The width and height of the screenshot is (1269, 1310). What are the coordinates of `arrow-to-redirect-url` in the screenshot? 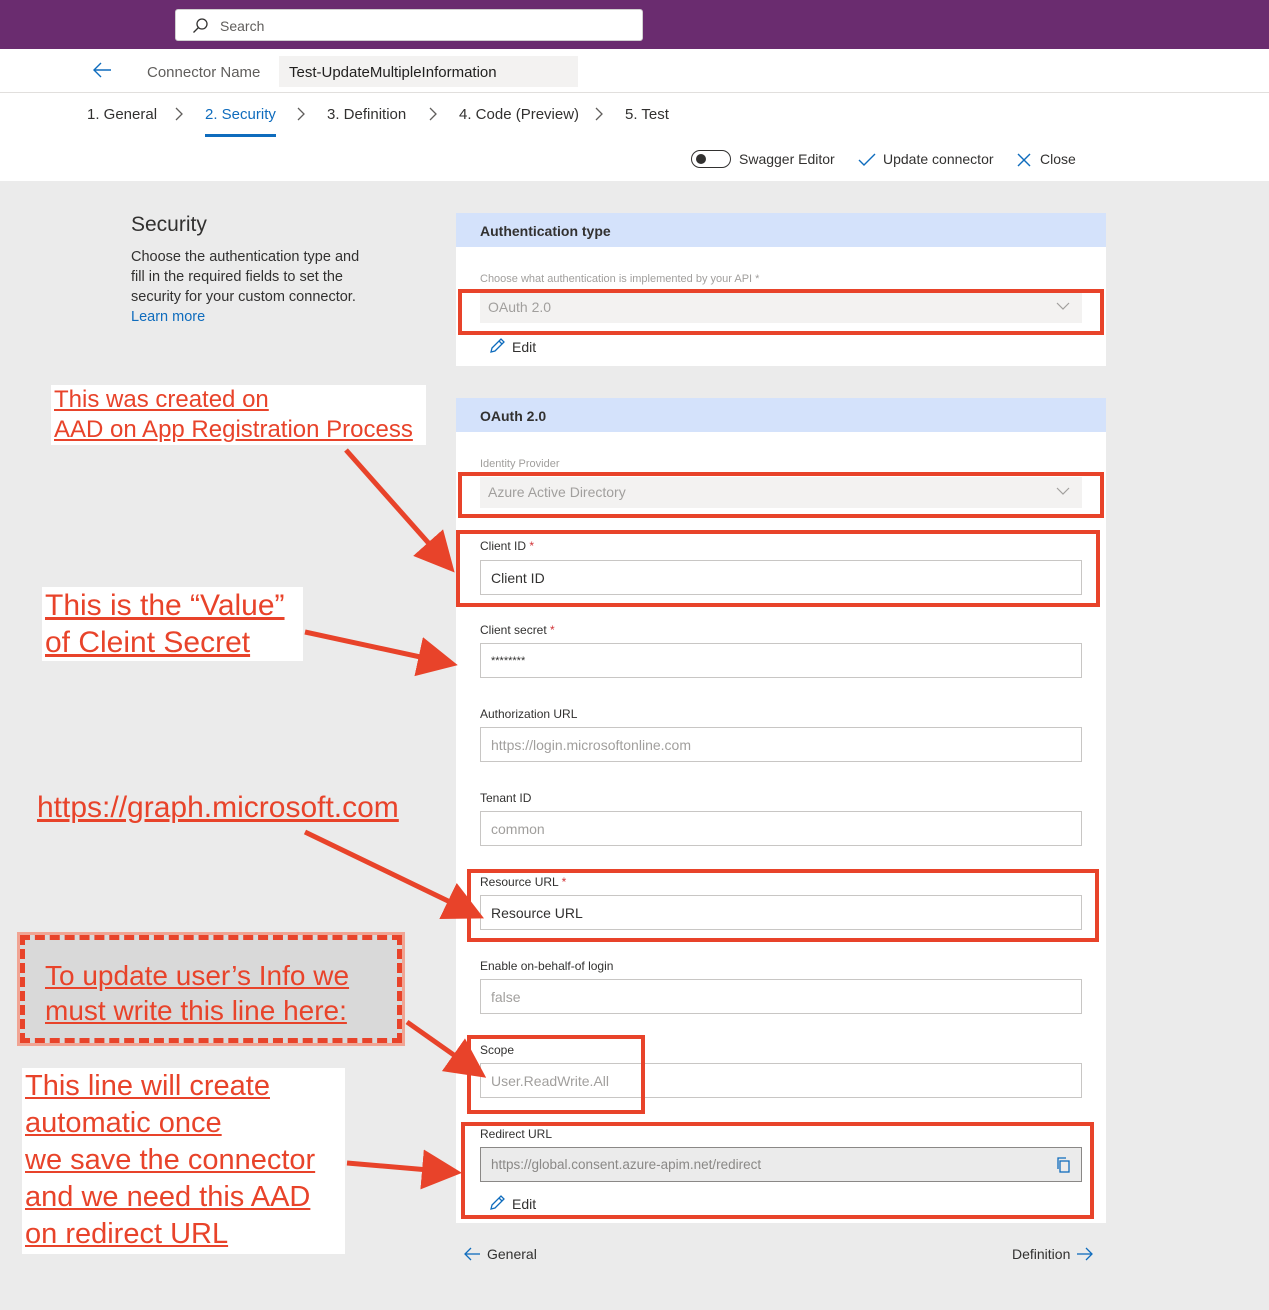 It's located at (404, 1169).